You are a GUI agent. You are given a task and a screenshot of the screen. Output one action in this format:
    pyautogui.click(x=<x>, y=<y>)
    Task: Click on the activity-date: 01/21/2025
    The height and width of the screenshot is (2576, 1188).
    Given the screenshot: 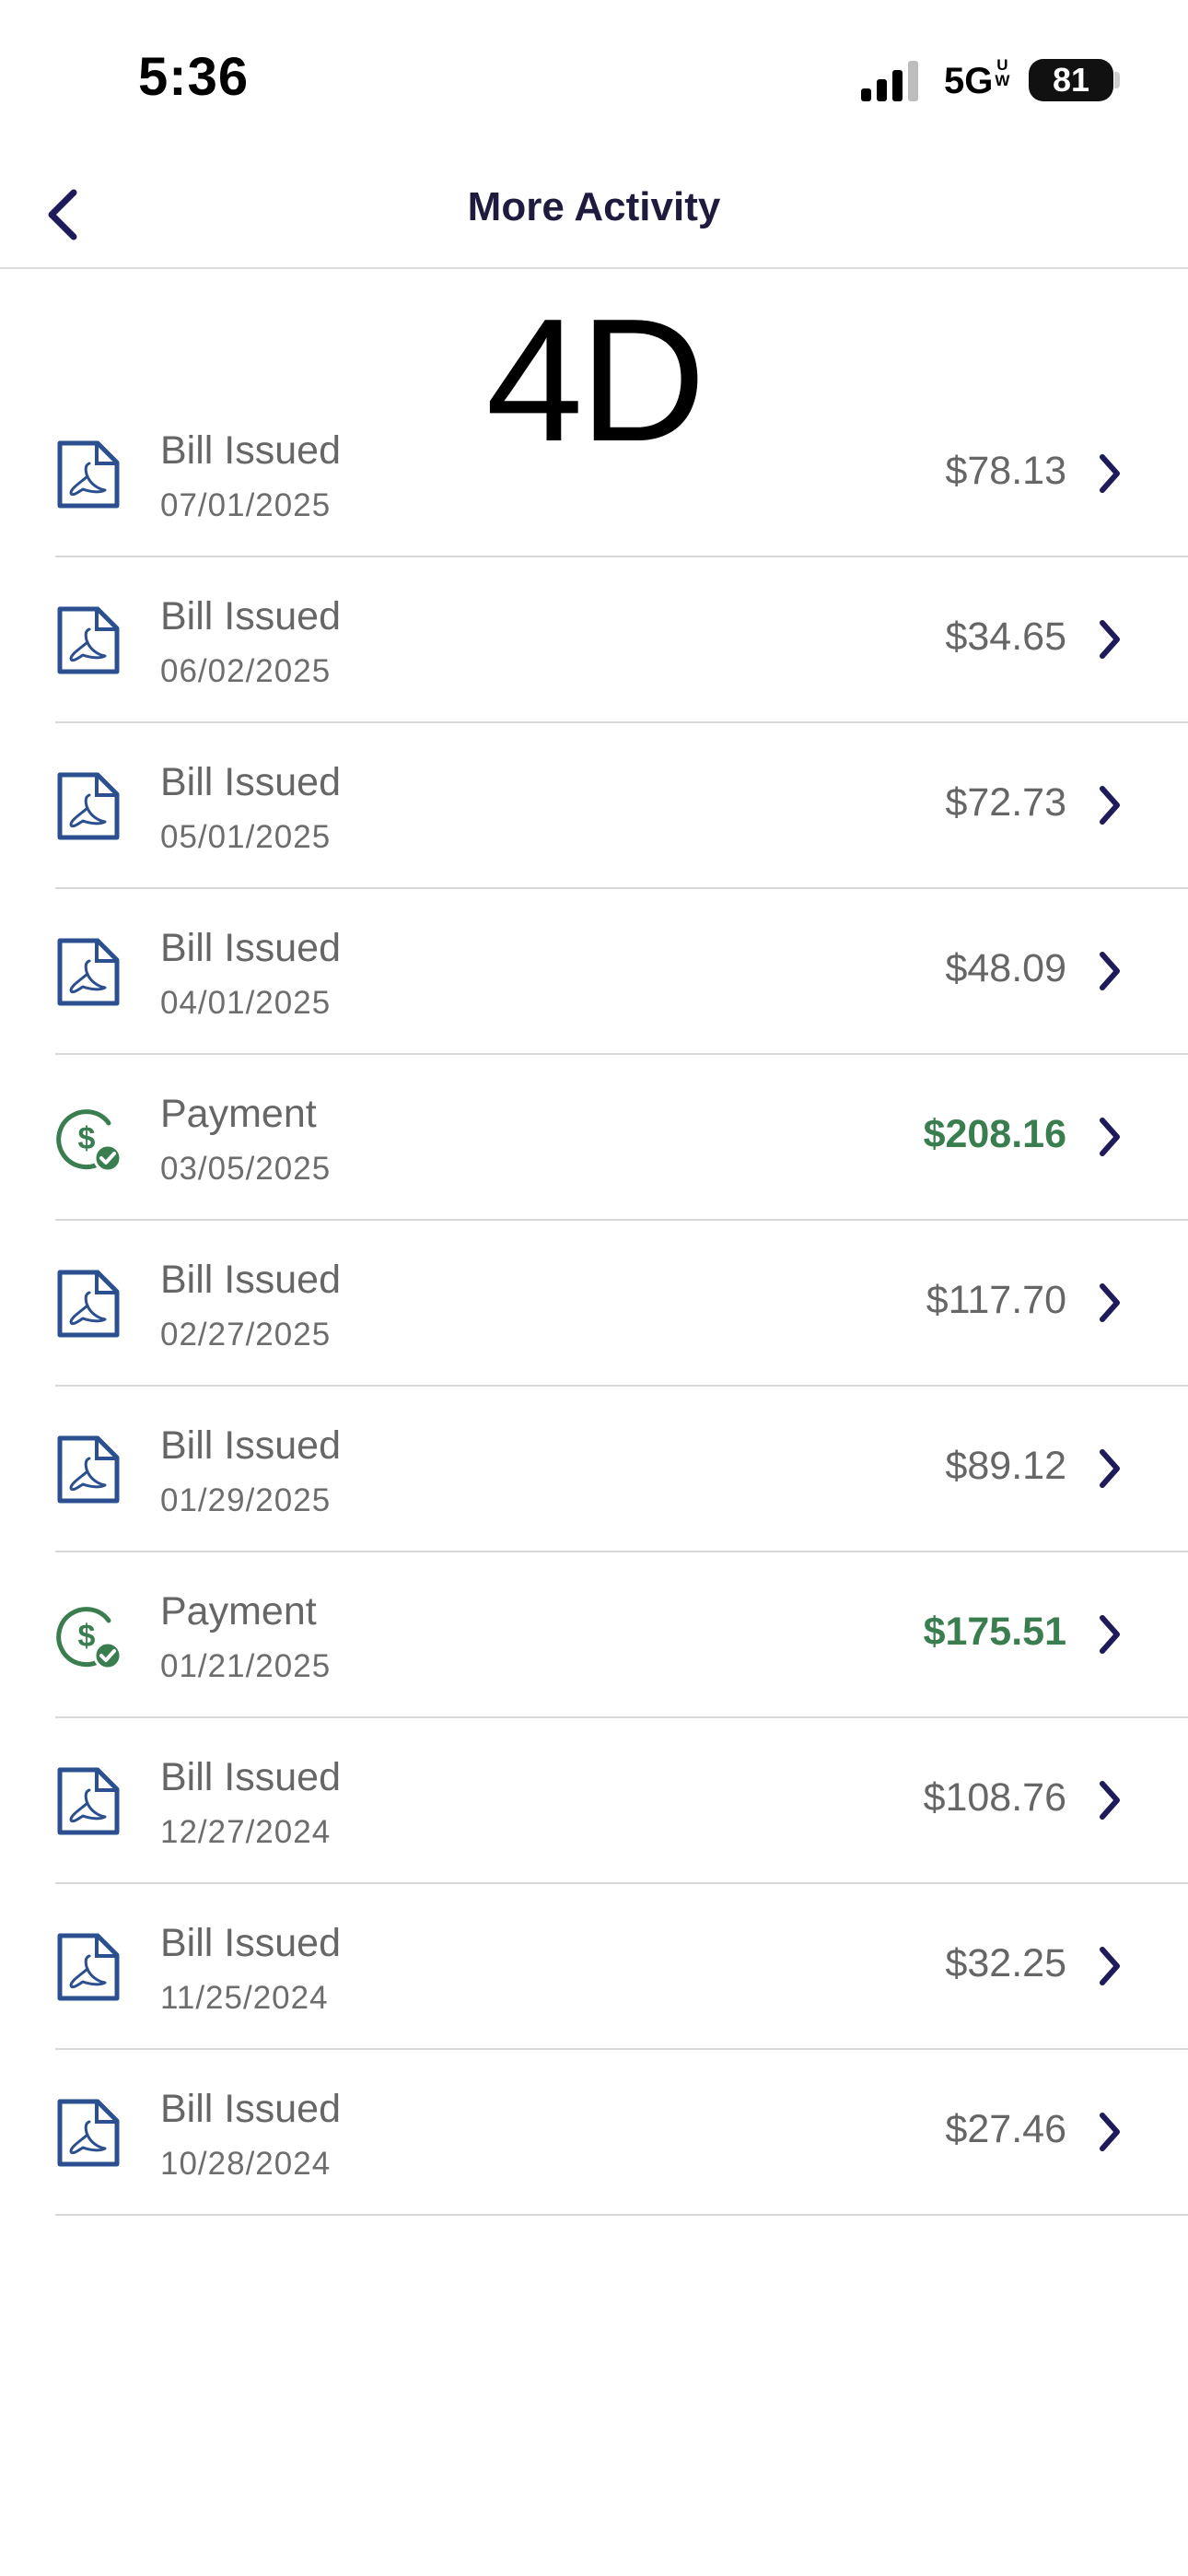 What is the action you would take?
    pyautogui.click(x=246, y=1666)
    